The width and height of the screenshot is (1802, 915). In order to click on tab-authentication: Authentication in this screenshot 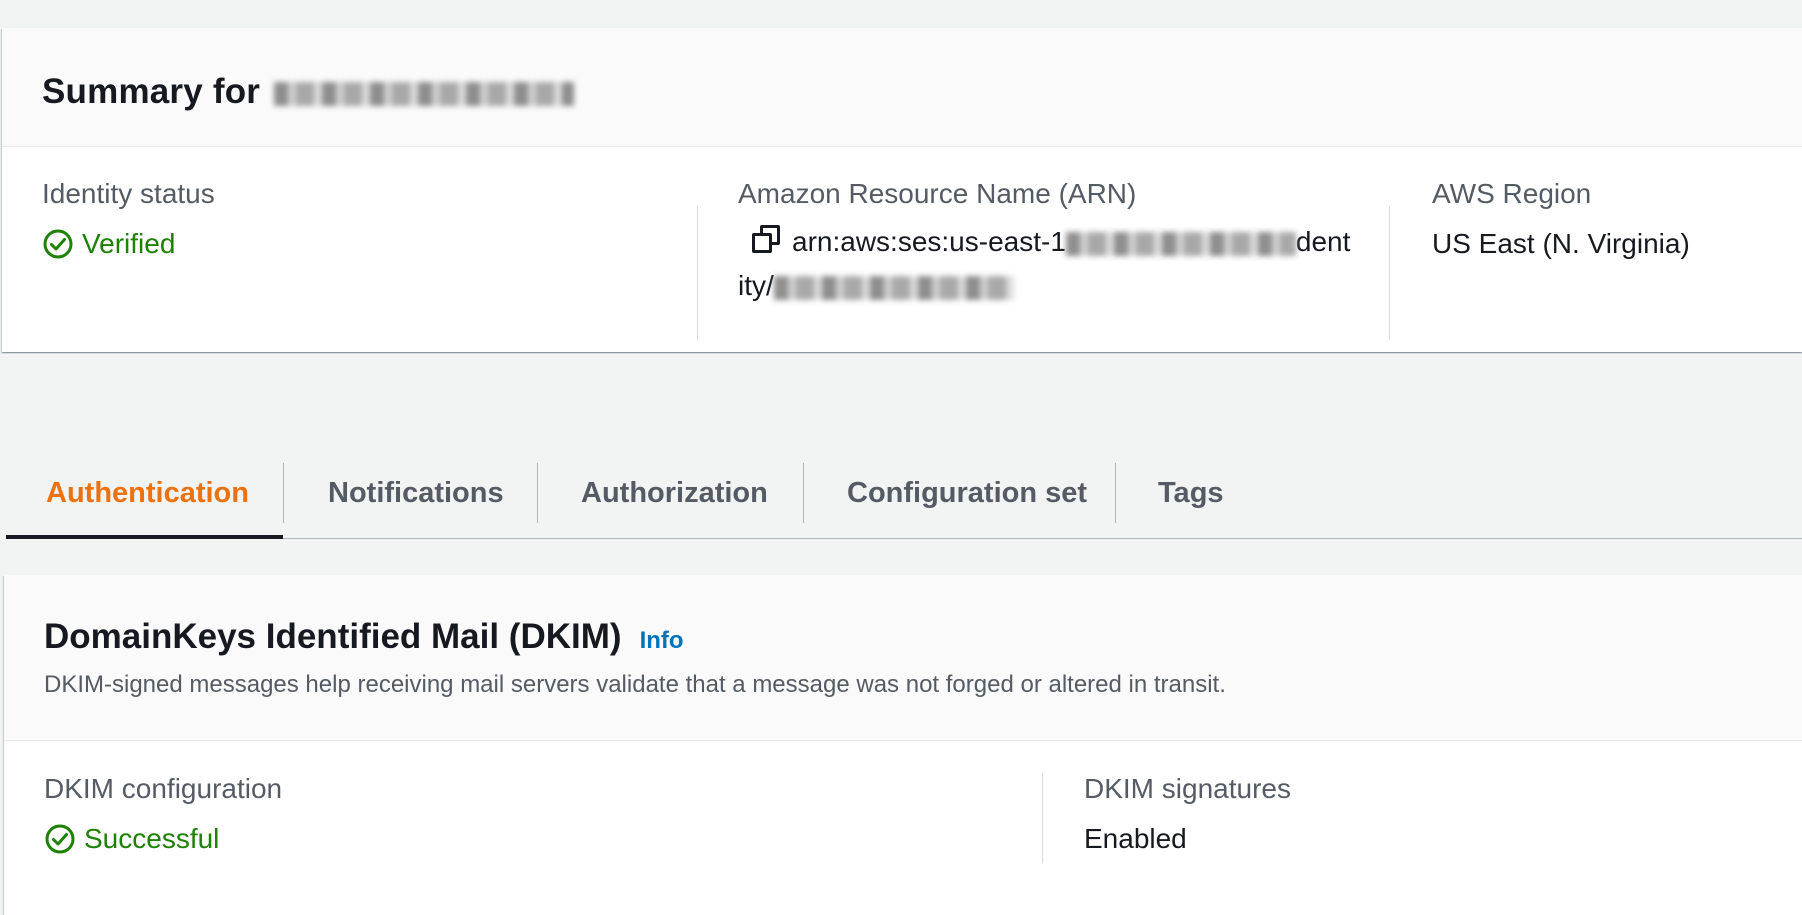, I will do `click(144, 493)`.